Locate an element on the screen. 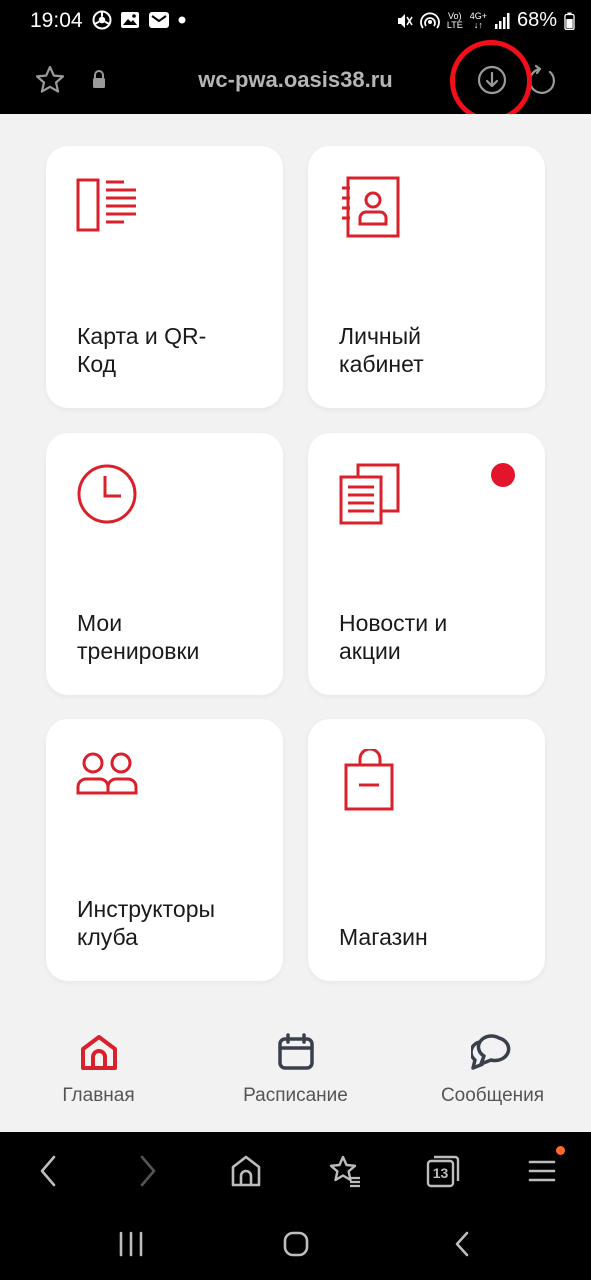 This screenshot has height=1280, width=591. tile-label: Новости и акции is located at coordinates (393, 637).